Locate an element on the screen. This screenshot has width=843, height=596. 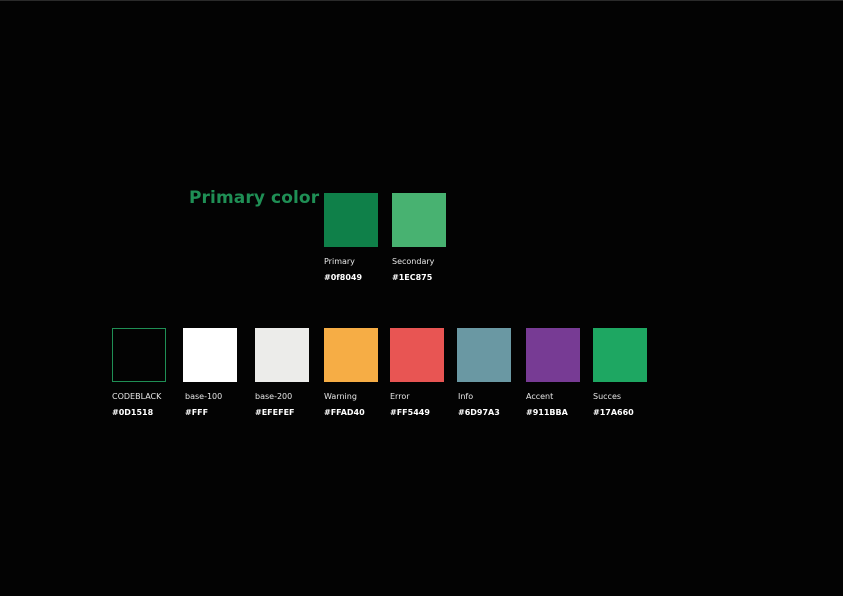
page-title: Primary color is located at coordinates (254, 198).